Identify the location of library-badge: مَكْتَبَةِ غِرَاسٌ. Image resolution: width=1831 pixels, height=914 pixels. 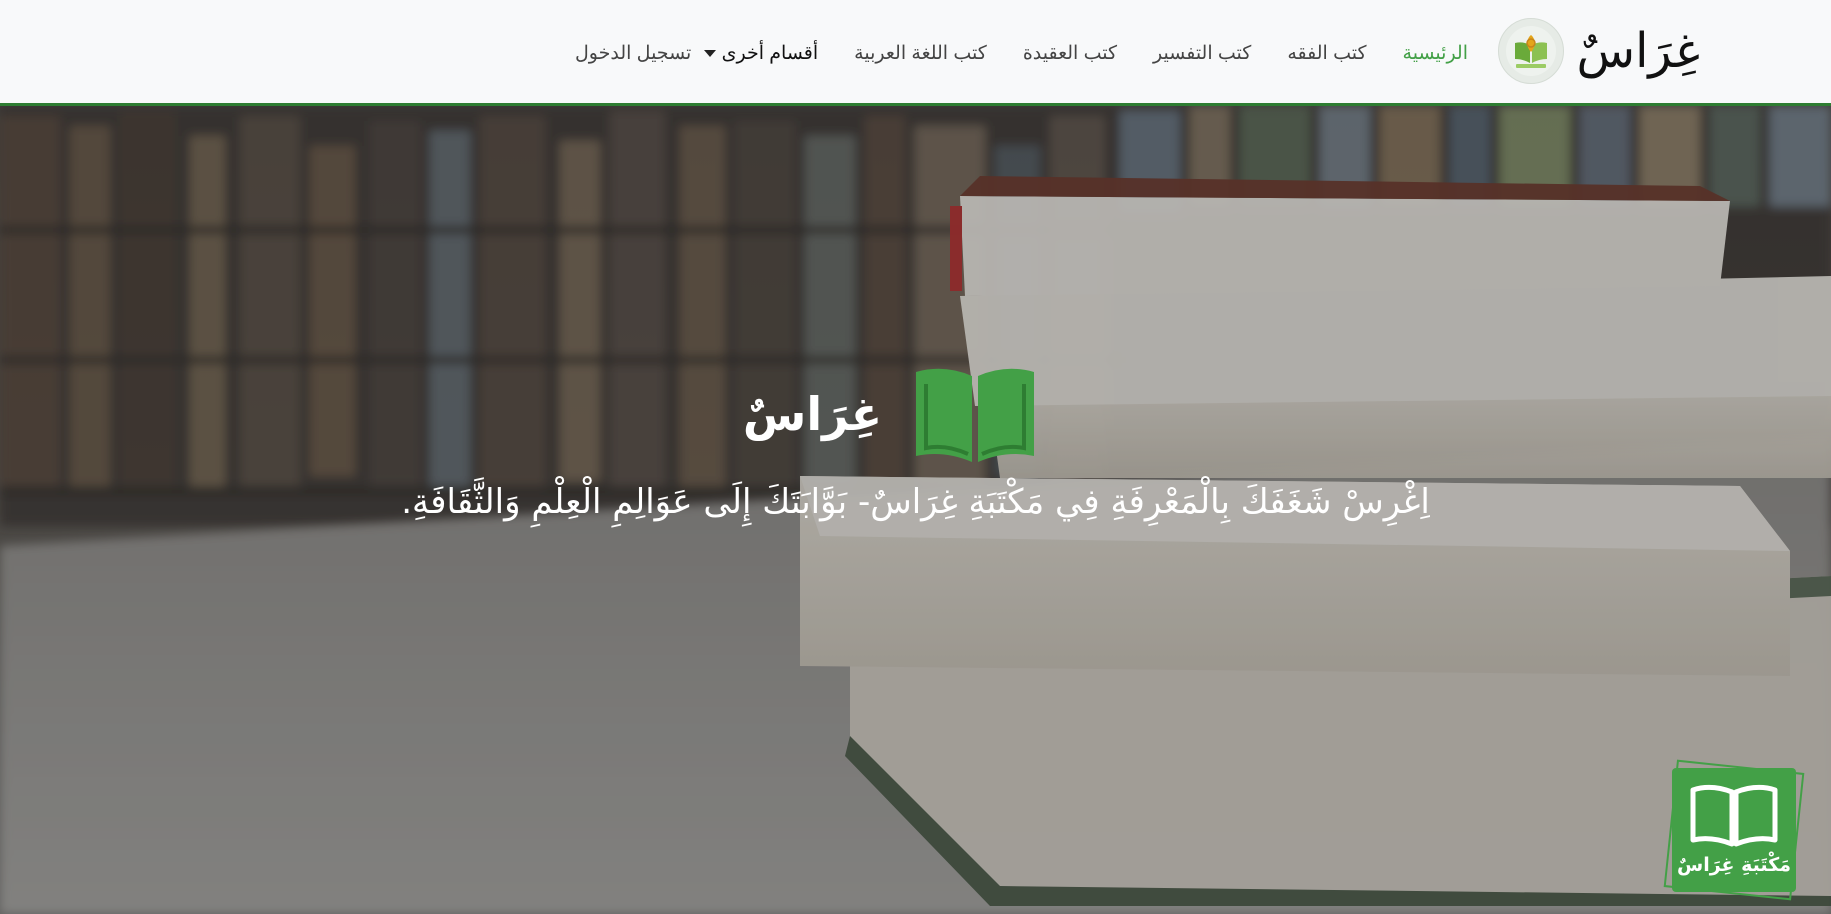
(1734, 830).